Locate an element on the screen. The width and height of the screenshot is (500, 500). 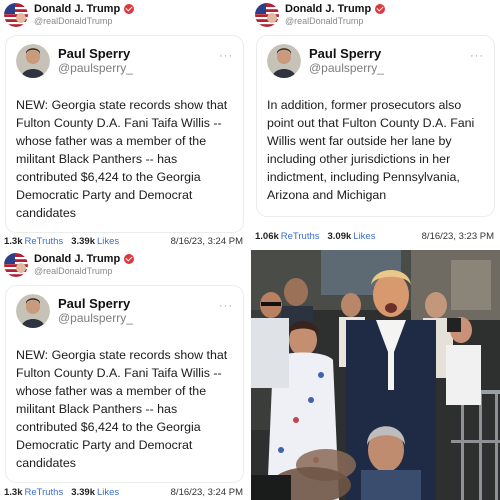
post-date: 8/16/23, 3:23 PM is located at coordinates (458, 236).